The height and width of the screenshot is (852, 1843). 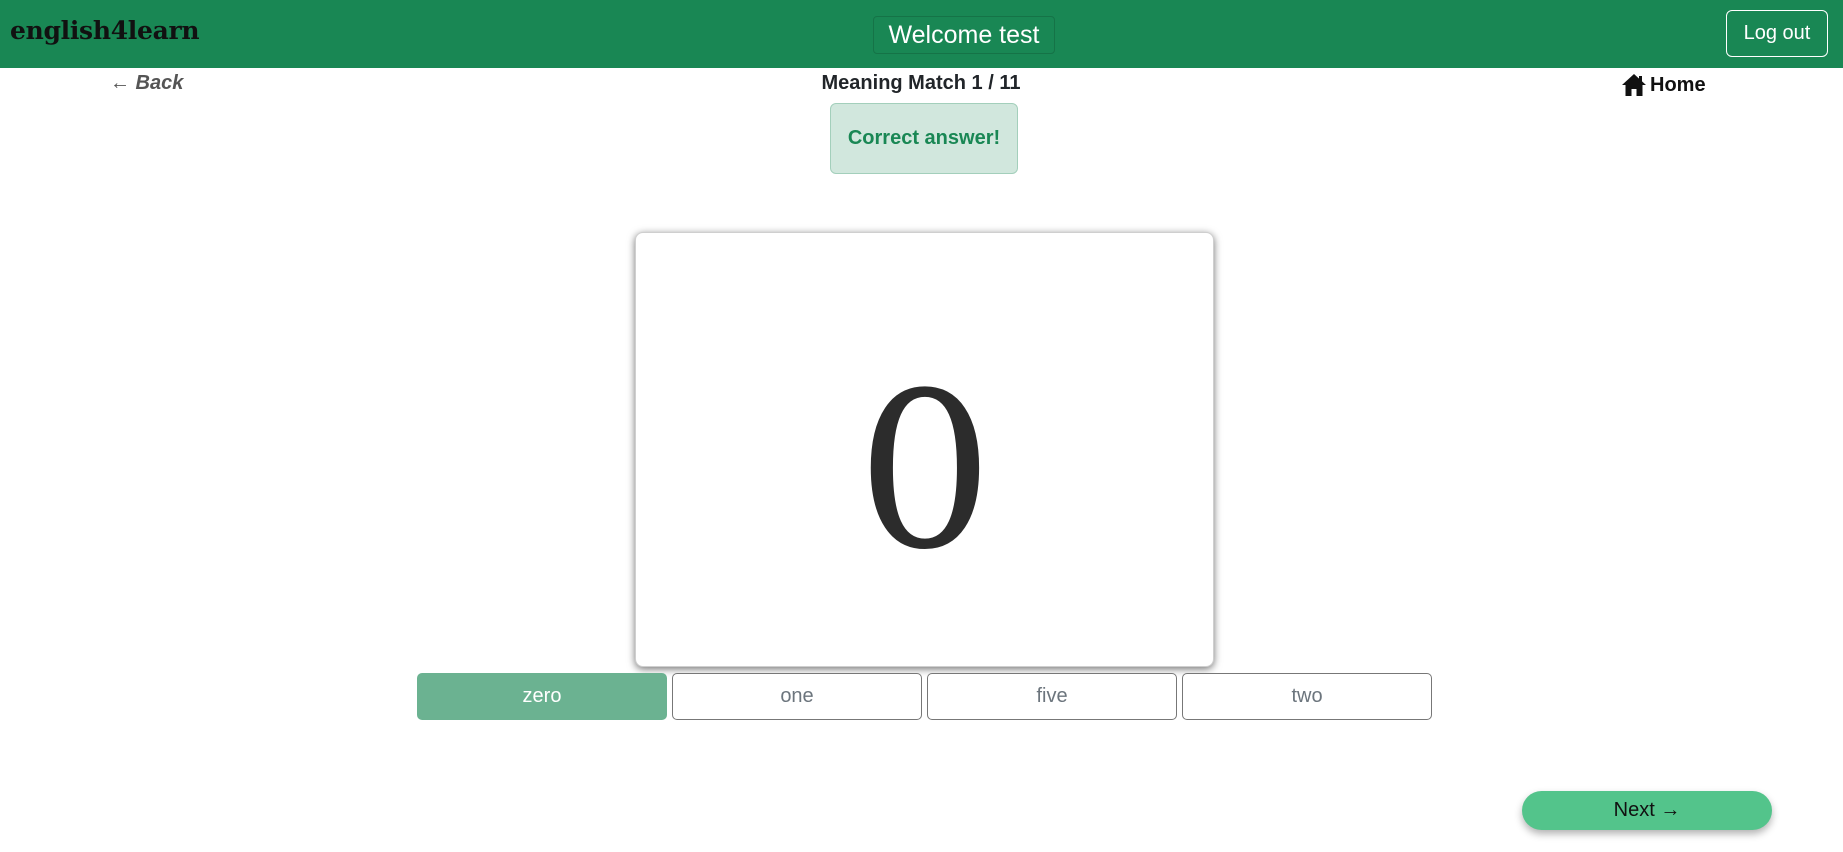 I want to click on page-title: Meaning Match 1 / 11, so click(x=921, y=83).